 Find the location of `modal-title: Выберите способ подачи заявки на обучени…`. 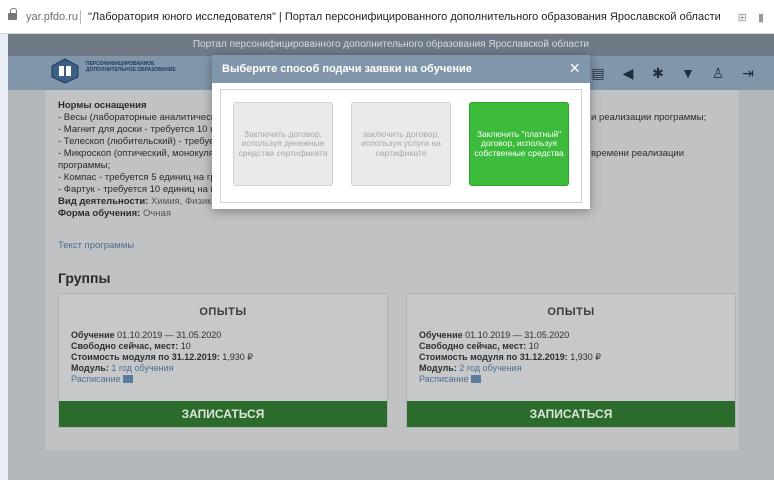

modal-title: Выберите способ подачи заявки на обучени… is located at coordinates (347, 69).